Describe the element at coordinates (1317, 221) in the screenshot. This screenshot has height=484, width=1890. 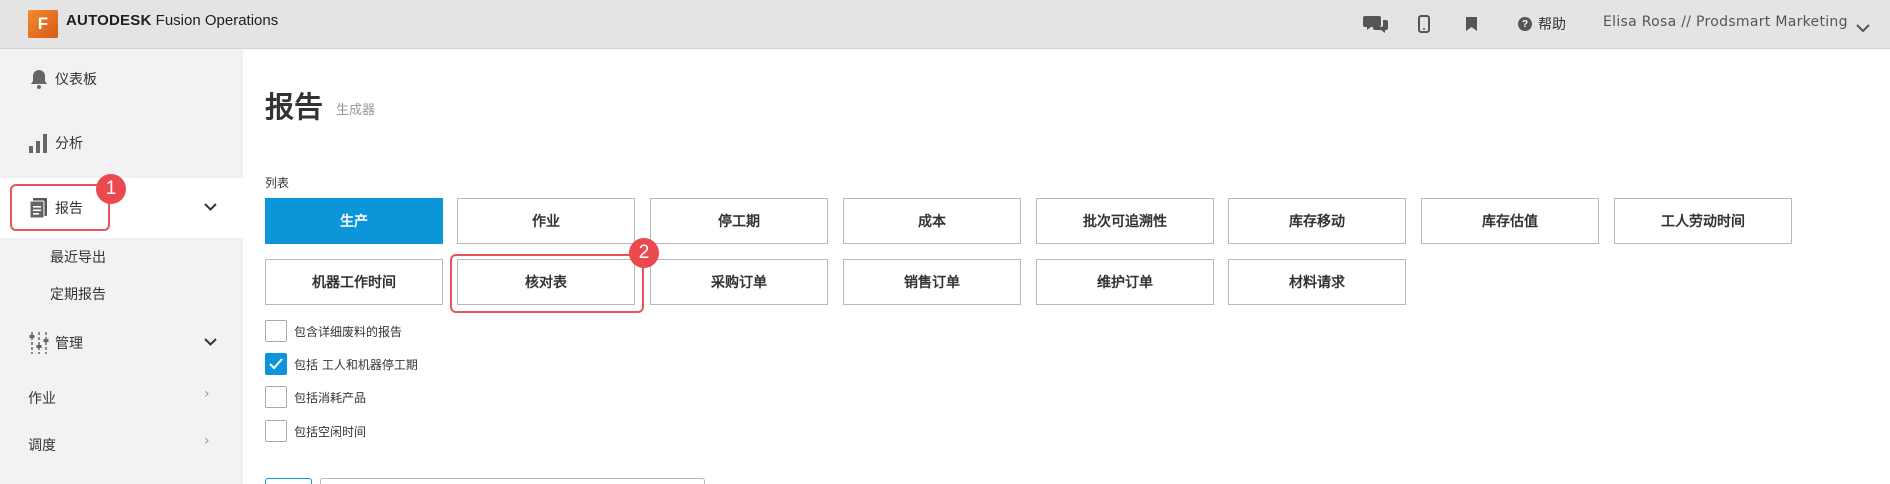
I see `report-type-inventory-movement: 库存移动` at that location.